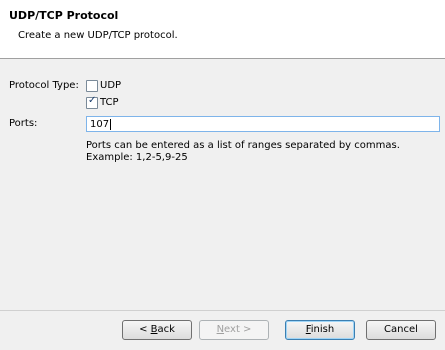  I want to click on back-button: < Back, so click(157, 330).